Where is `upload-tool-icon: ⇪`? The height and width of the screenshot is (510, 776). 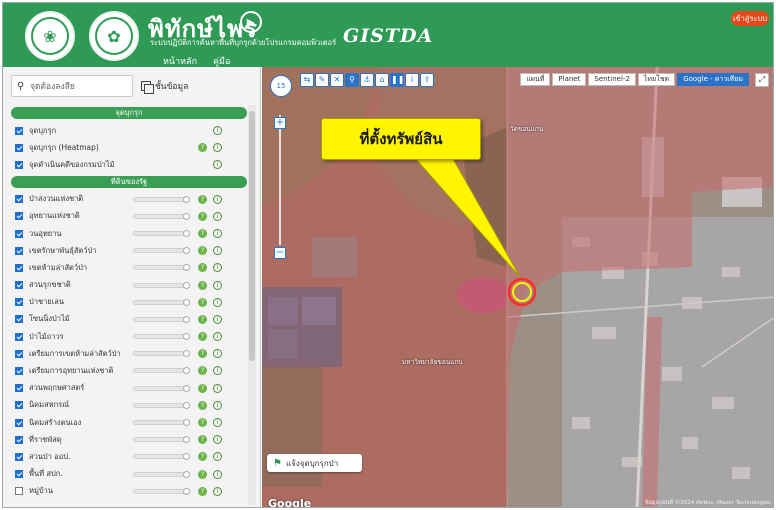
upload-tool-icon: ⇪ is located at coordinates (427, 80).